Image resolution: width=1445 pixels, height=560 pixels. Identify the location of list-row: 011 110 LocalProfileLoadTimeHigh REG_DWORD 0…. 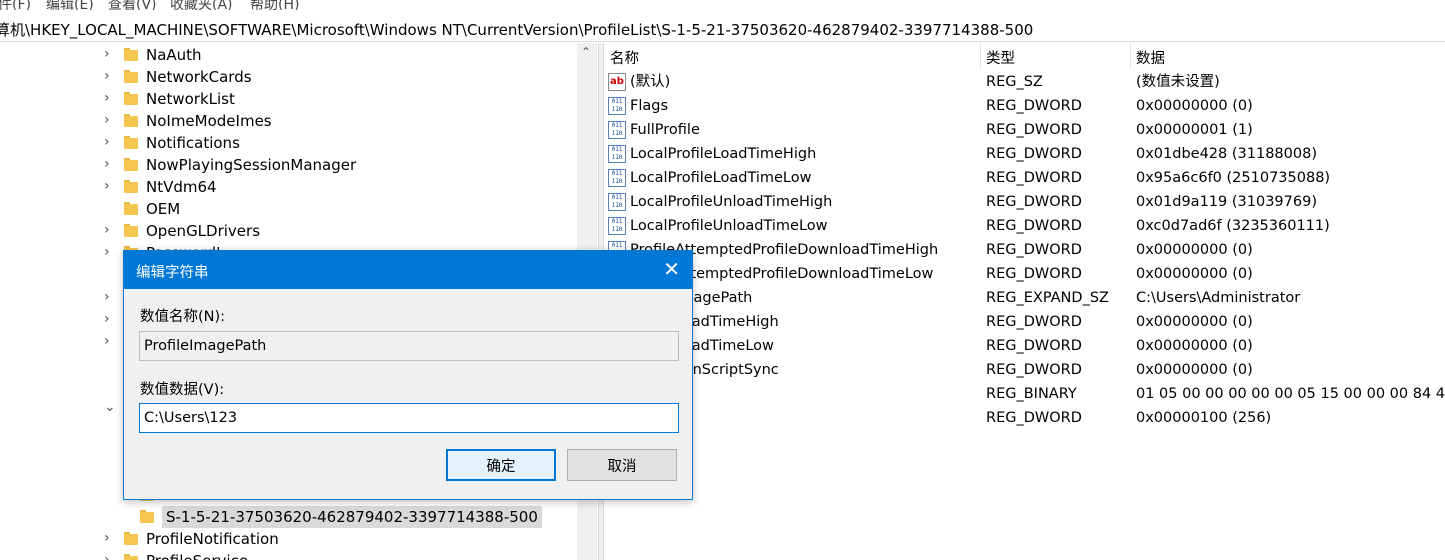
(1024, 154).